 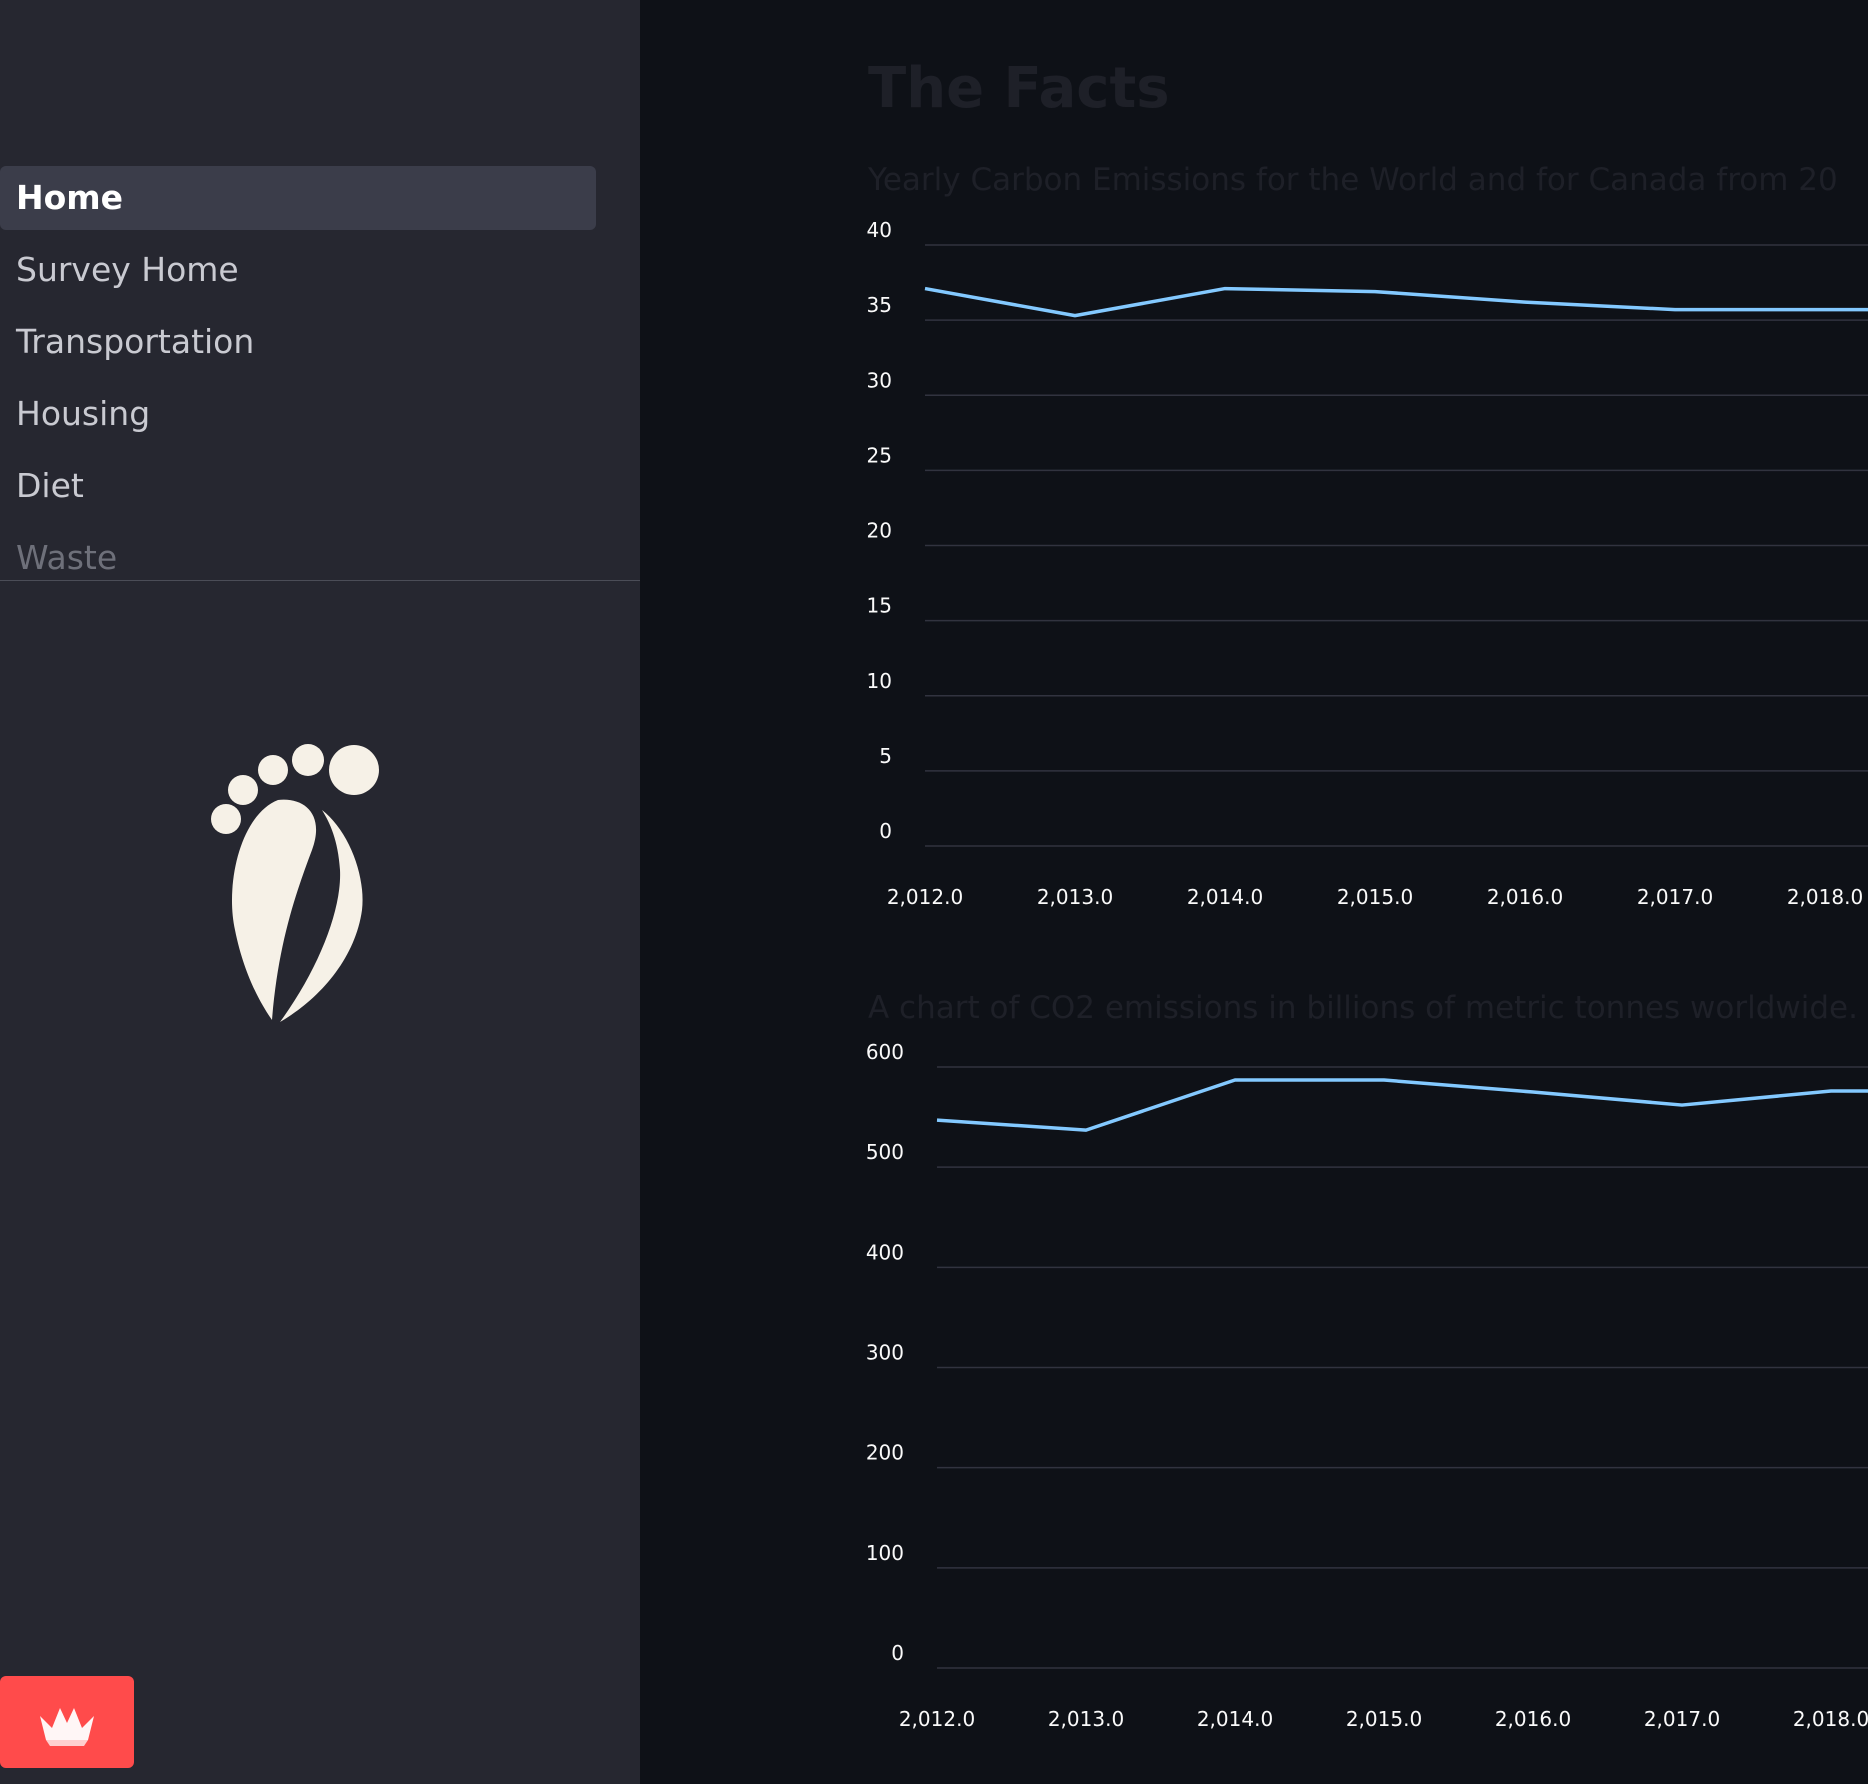 What do you see at coordinates (879, 380) in the screenshot?
I see `y-tick-label: 30` at bounding box center [879, 380].